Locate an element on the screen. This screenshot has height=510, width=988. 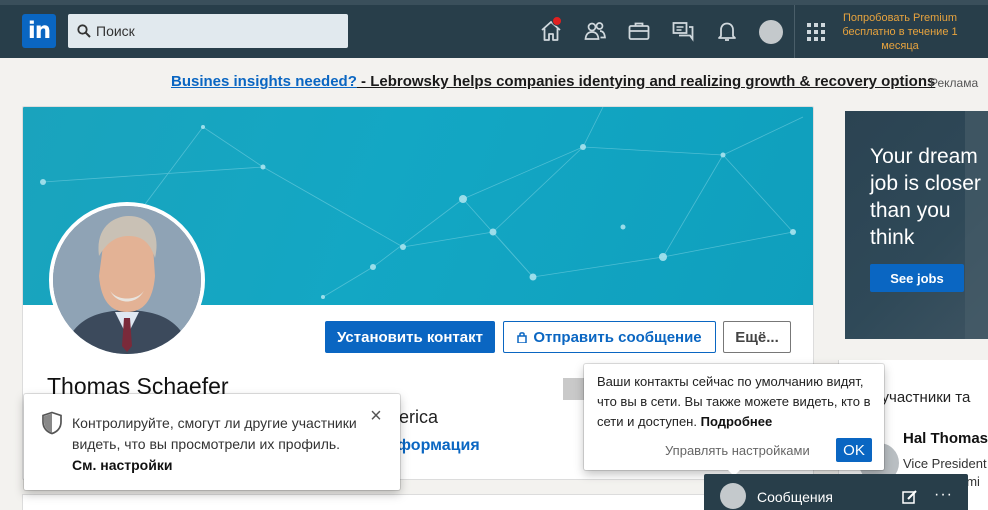
sidebar-heading: е участники та is located at coordinates (920, 397).